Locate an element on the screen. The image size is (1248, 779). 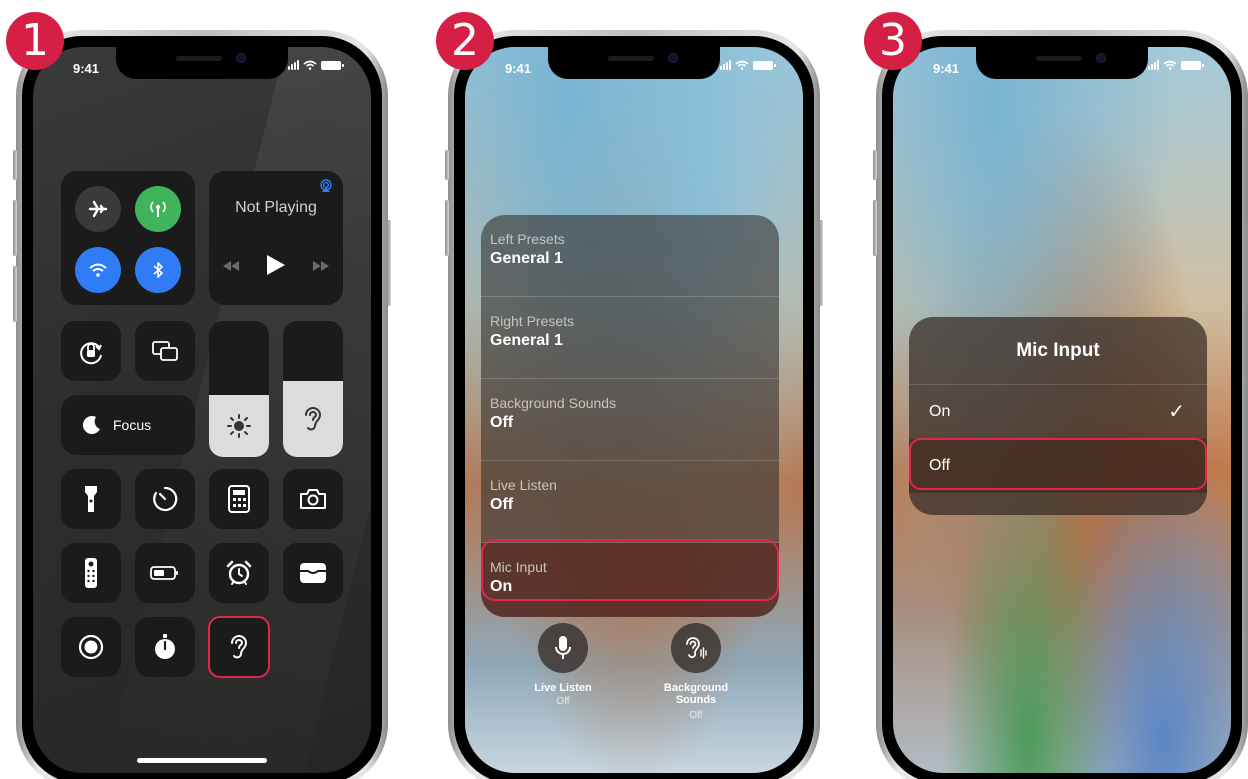
screen-mirroring-icon is located at coordinates (165, 351).